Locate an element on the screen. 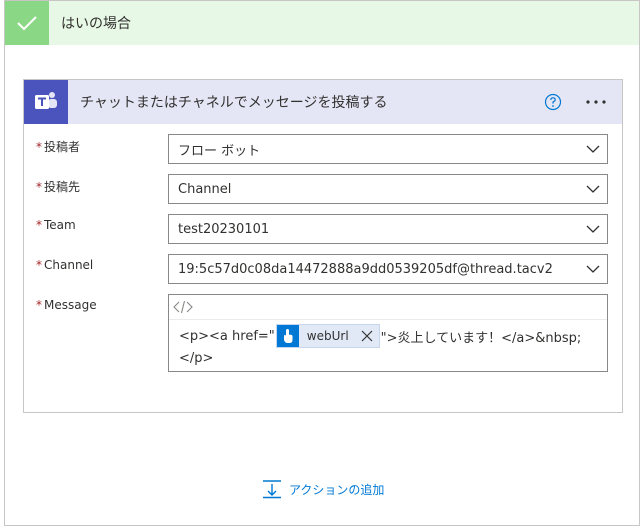 This screenshot has height=528, width=642. message-text-after-token: ">炎上しています！</a>&nbsp; is located at coordinates (481, 338).